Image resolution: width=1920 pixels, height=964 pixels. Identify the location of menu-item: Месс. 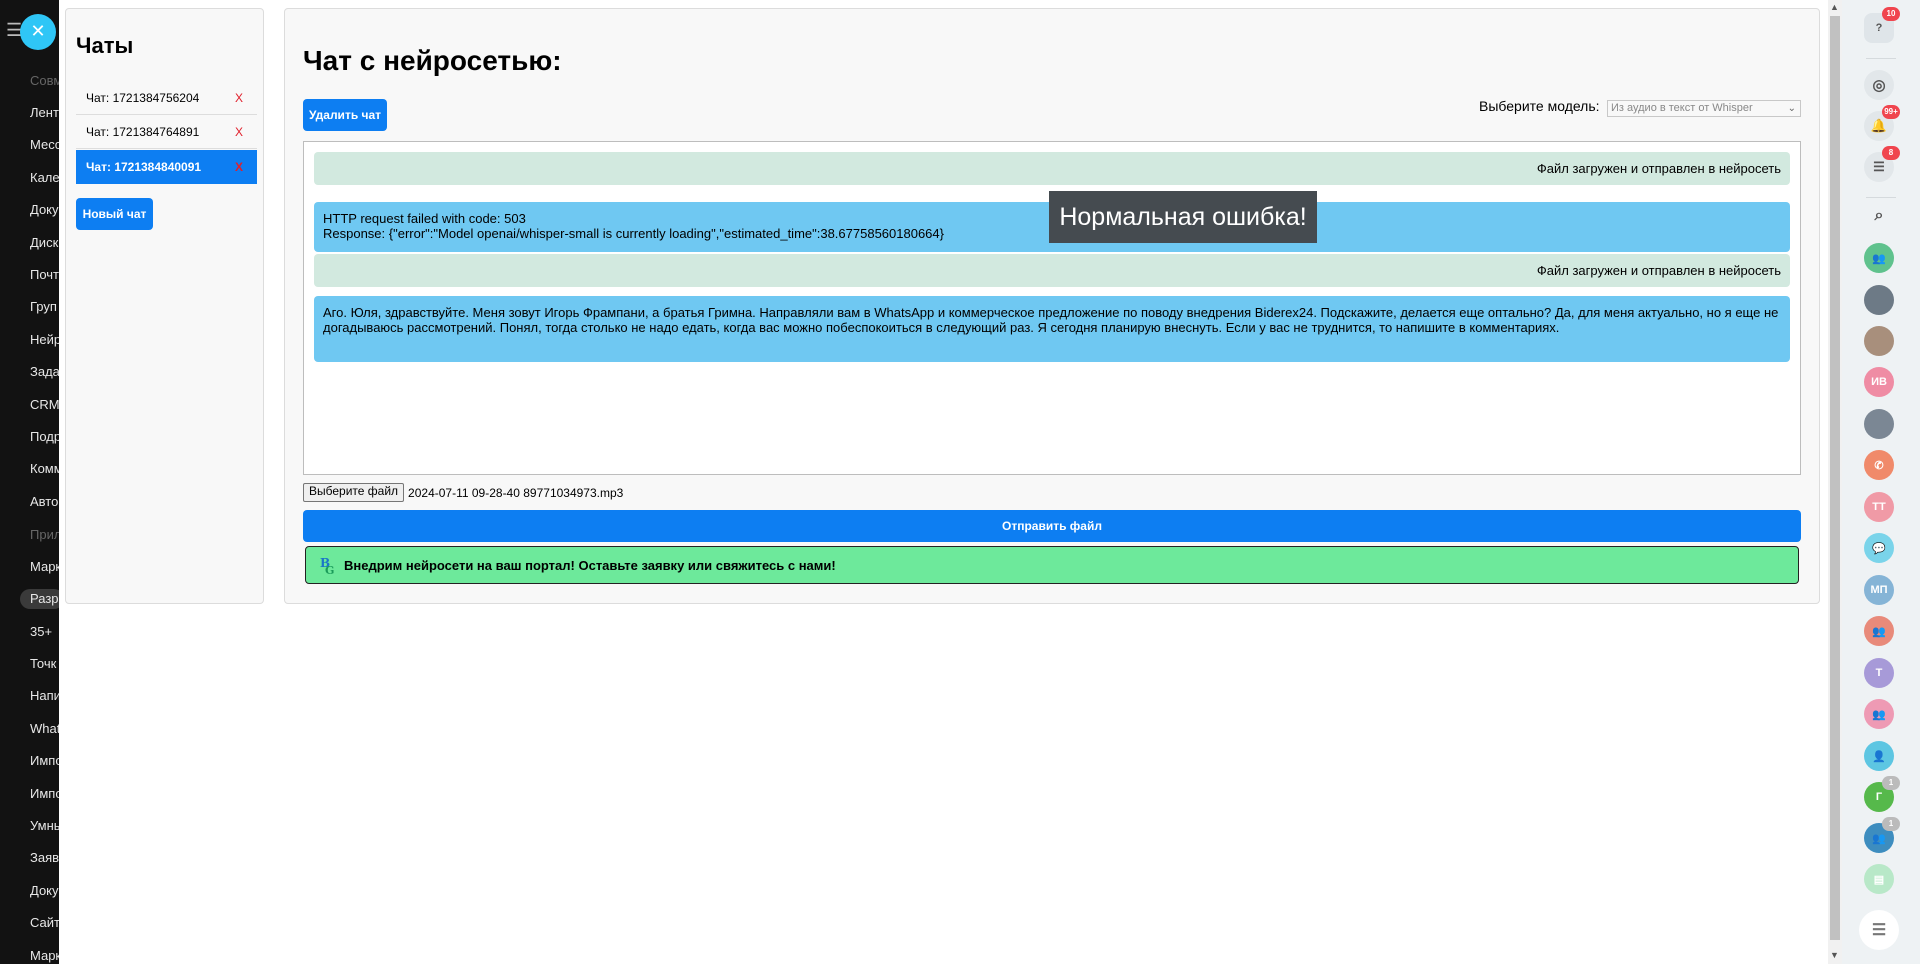
(45, 144).